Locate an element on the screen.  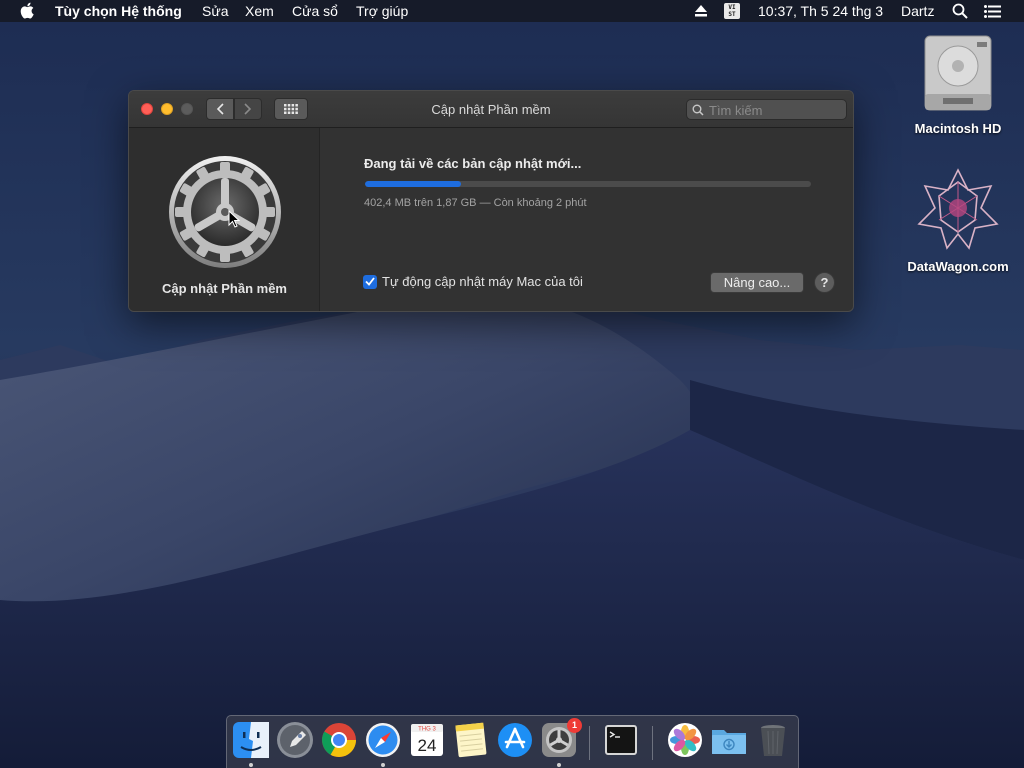
help-button: ? is located at coordinates (824, 282).